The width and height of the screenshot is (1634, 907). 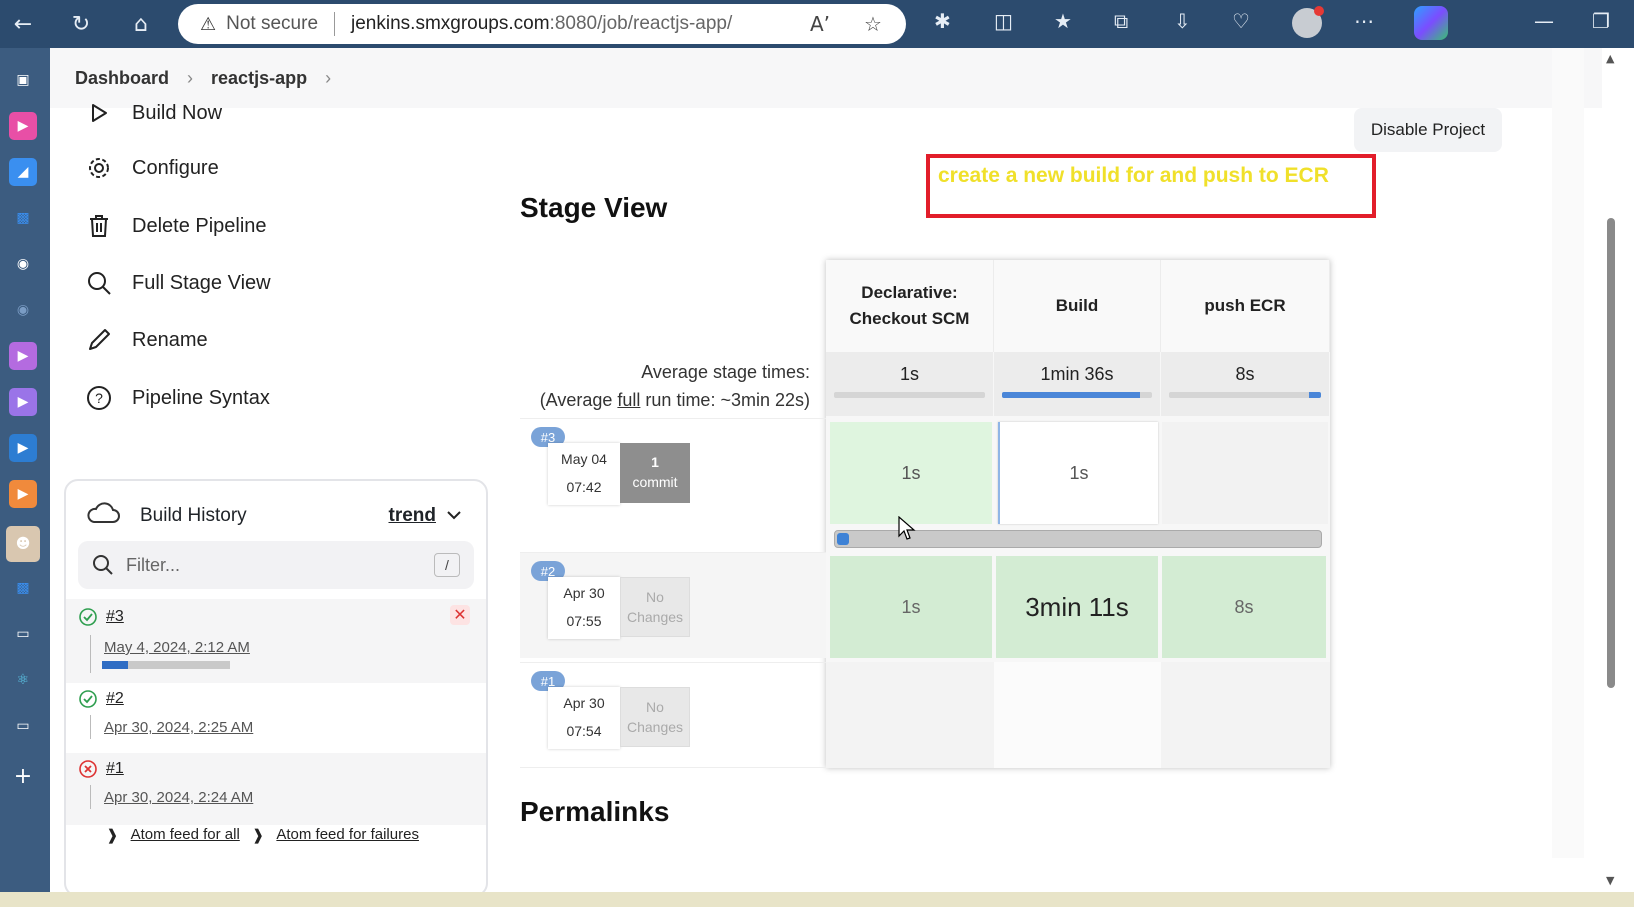 I want to click on breadcrumb: Dashboard › reactjs-app ›, so click(x=826, y=78).